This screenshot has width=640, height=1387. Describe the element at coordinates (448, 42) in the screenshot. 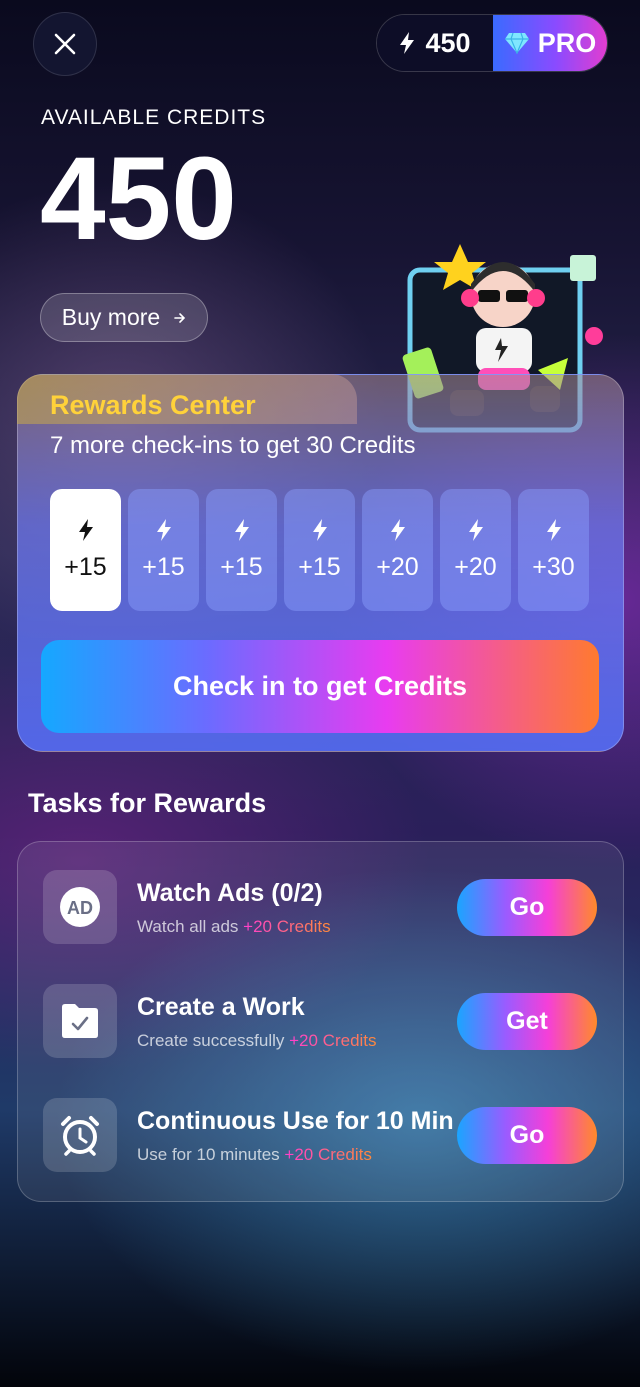

I see `credit-balance-value: 450` at that location.